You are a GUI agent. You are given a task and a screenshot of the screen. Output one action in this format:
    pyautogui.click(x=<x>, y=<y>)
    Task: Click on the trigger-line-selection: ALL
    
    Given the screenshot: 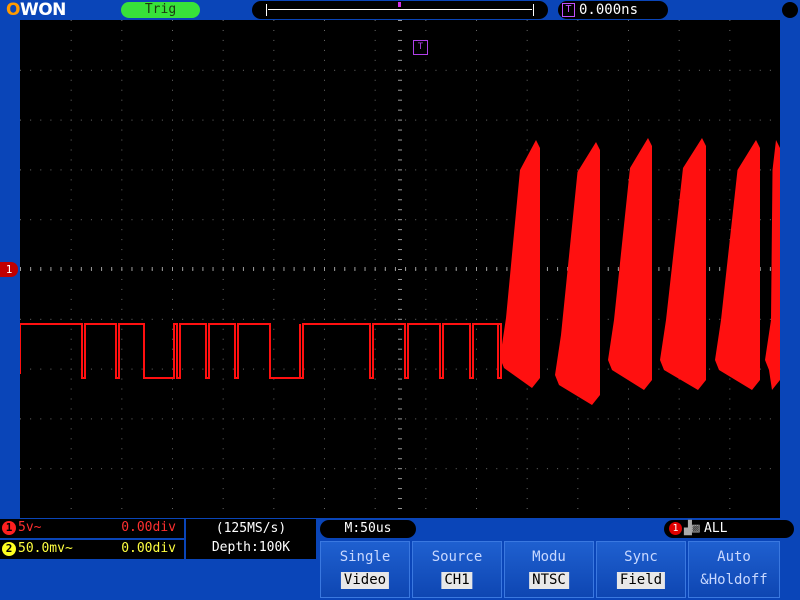 What is the action you would take?
    pyautogui.click(x=716, y=528)
    